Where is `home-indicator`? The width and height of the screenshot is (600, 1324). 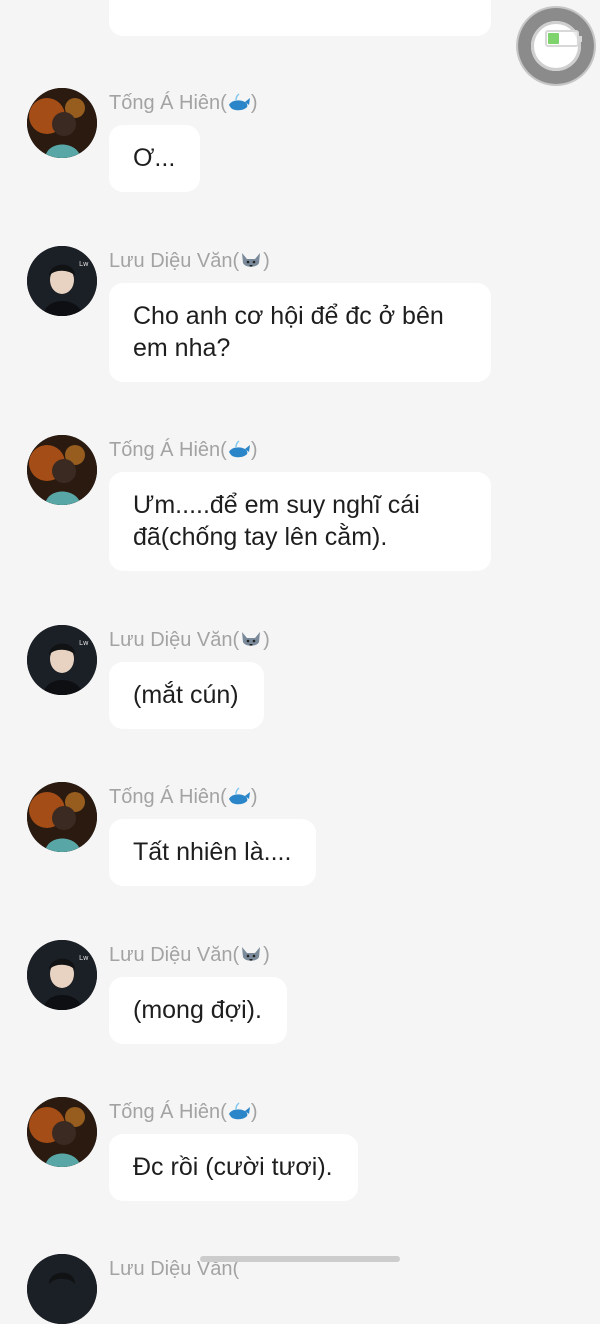 home-indicator is located at coordinates (300, 1259).